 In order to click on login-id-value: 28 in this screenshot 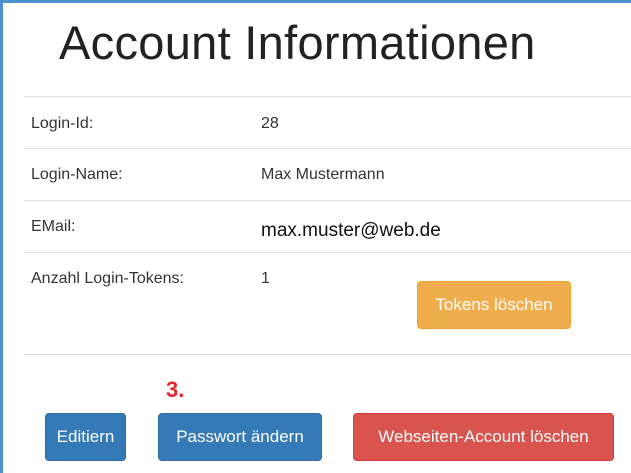, I will do `click(270, 123)`.